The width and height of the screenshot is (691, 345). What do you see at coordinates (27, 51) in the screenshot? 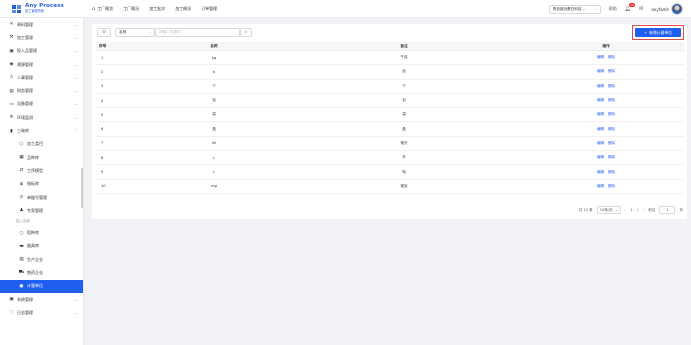
I see `sidebar-item-label: 投入品管理` at bounding box center [27, 51].